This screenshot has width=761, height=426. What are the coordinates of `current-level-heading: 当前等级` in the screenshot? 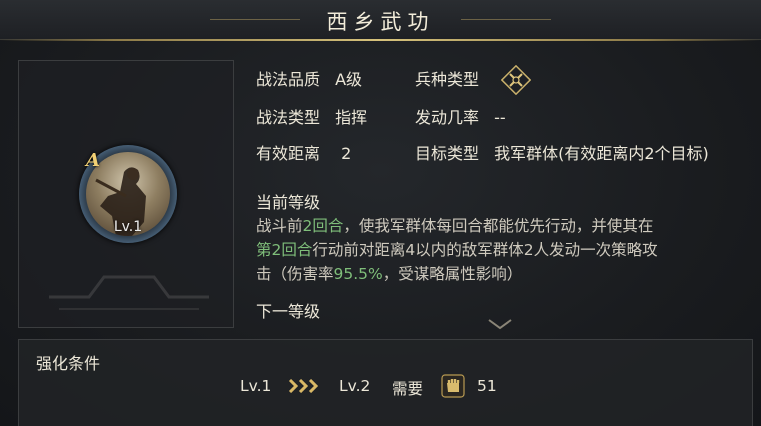 It's located at (288, 202).